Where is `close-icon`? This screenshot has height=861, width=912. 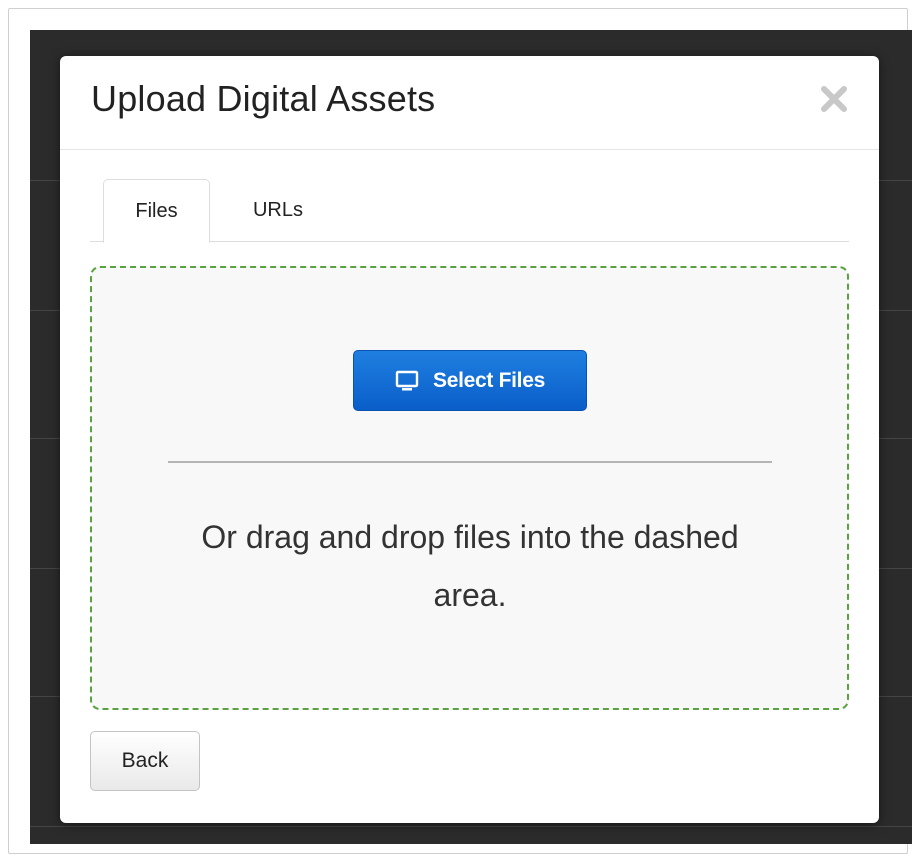
close-icon is located at coordinates (834, 99).